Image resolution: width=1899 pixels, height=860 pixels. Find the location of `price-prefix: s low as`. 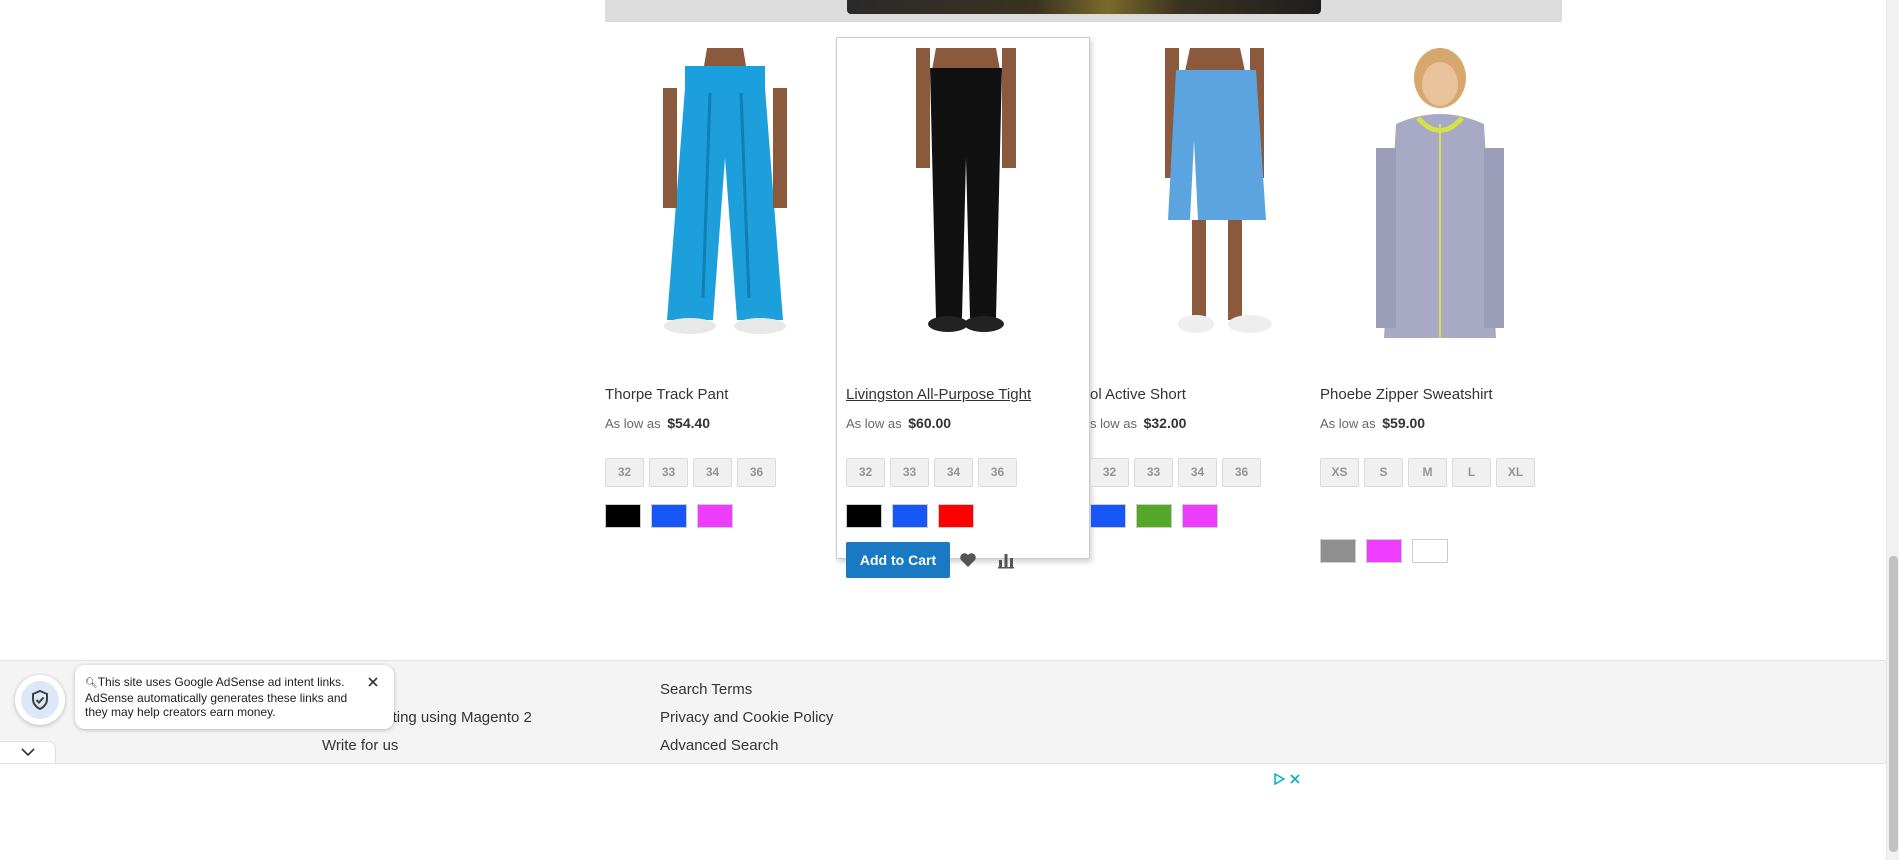

price-prefix: s low as is located at coordinates (1113, 423).